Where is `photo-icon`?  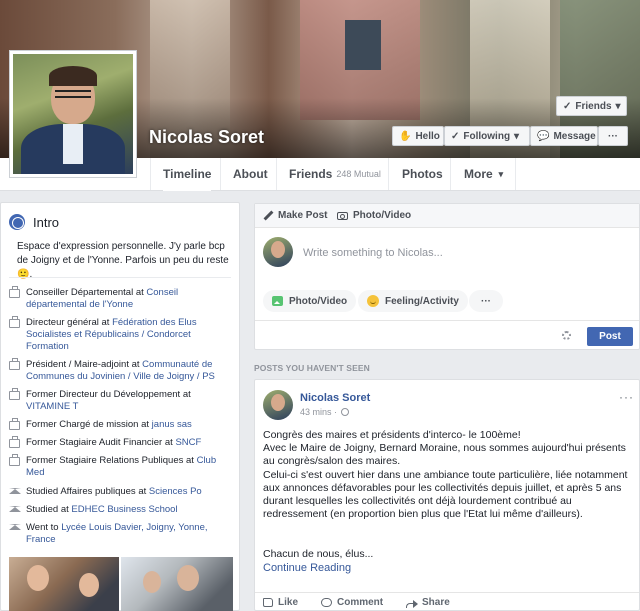
photo-icon is located at coordinates (277, 301).